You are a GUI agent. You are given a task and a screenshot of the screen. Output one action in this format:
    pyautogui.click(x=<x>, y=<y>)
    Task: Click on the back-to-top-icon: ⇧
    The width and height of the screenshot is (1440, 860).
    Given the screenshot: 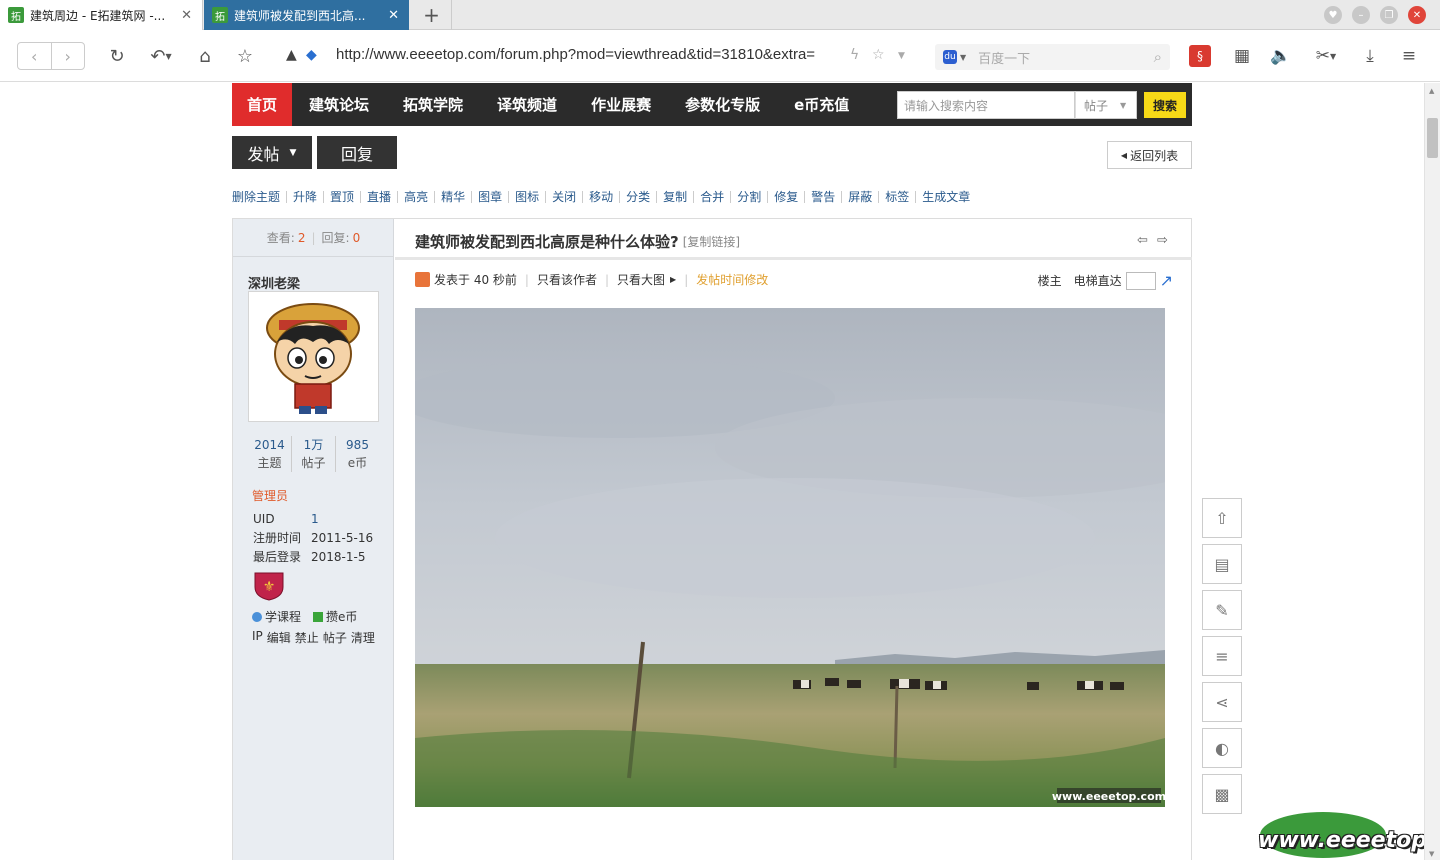 What is the action you would take?
    pyautogui.click(x=1222, y=518)
    